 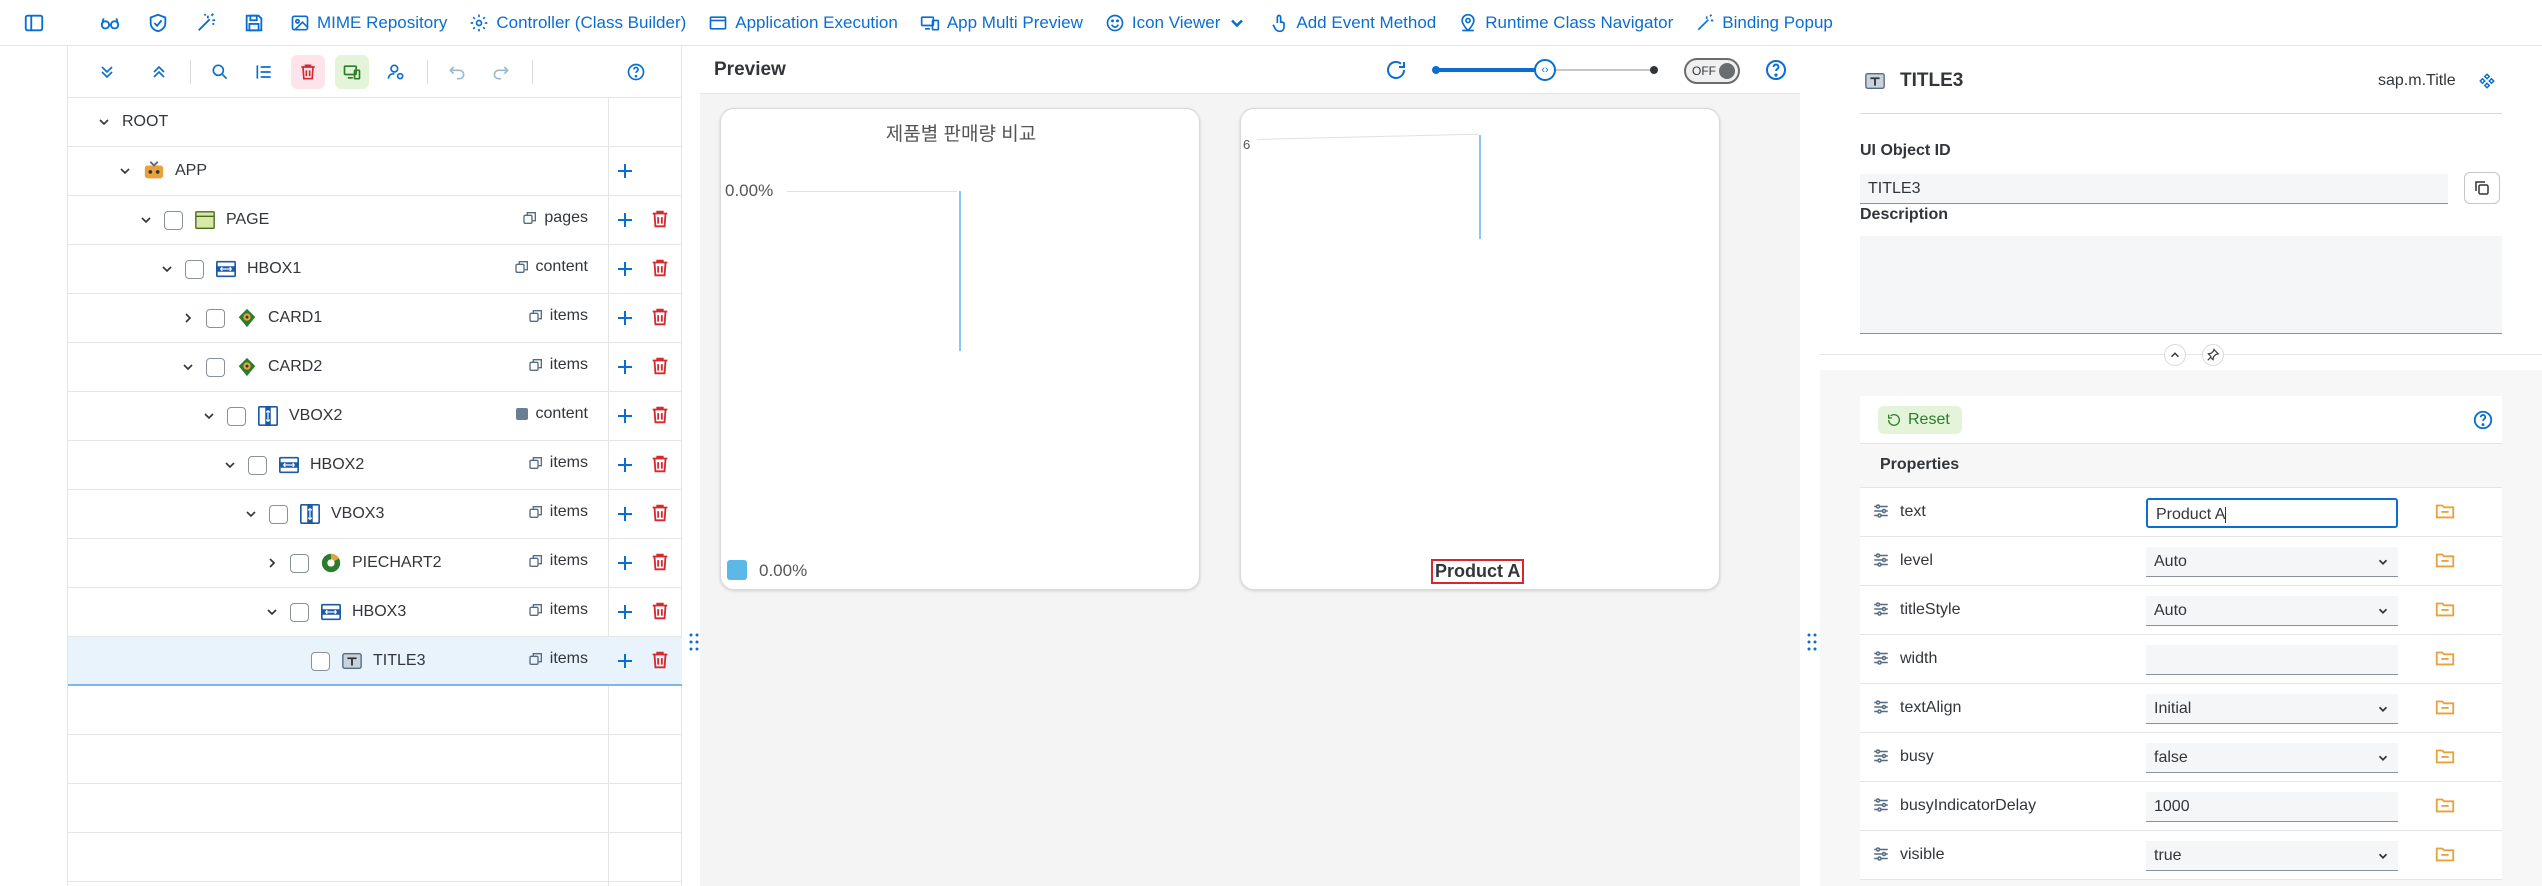 What do you see at coordinates (803, 23) in the screenshot?
I see `toolbar-application-execution-button: Application Execution` at bounding box center [803, 23].